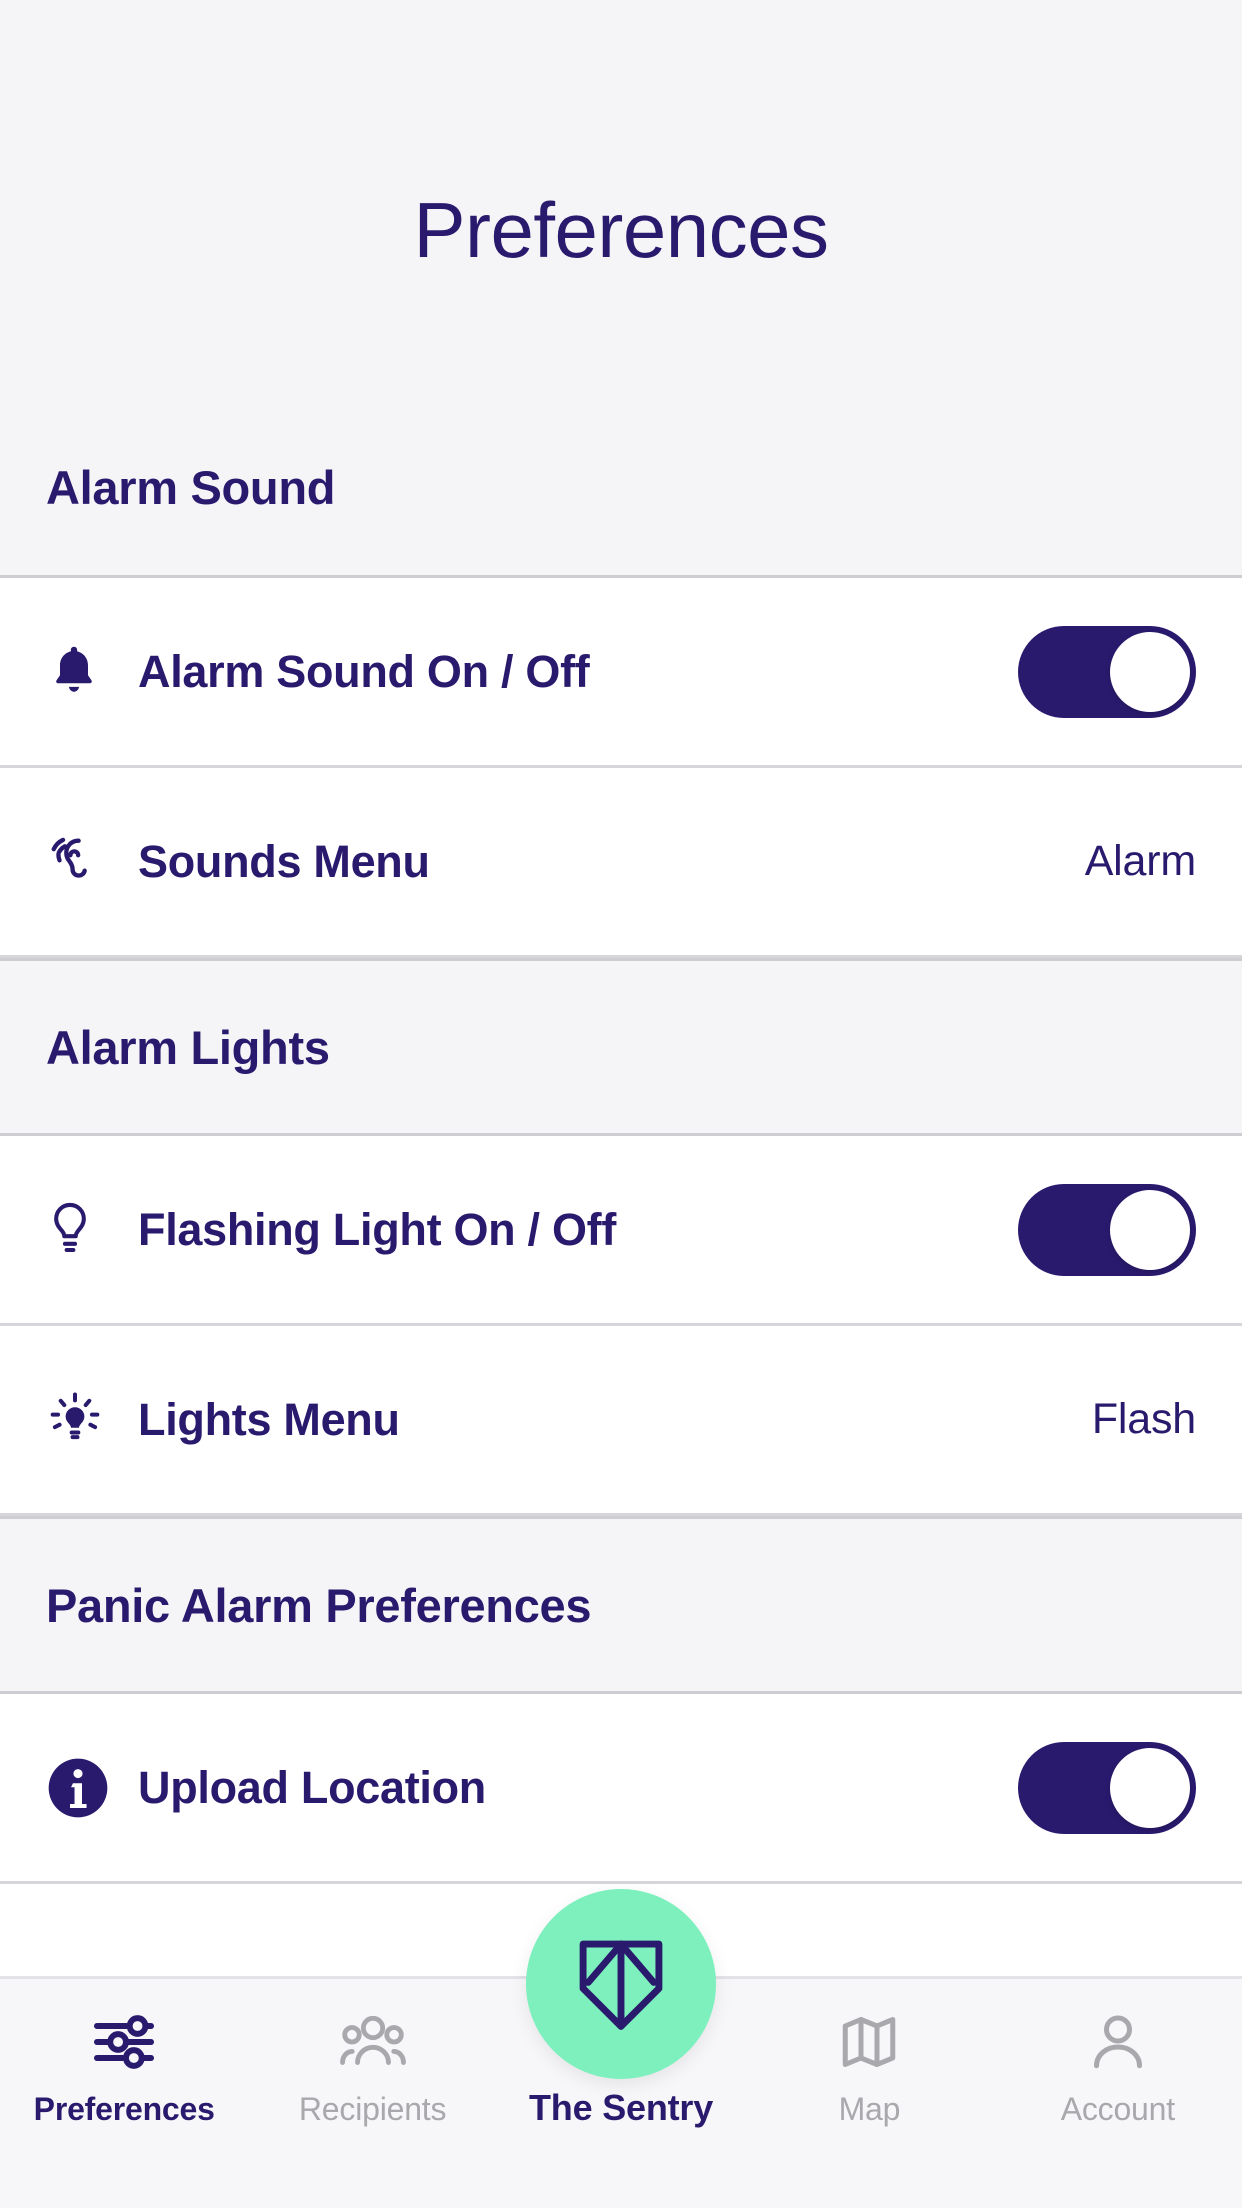  I want to click on section-header-alarm-lights: Alarm Lights, so click(621, 1047).